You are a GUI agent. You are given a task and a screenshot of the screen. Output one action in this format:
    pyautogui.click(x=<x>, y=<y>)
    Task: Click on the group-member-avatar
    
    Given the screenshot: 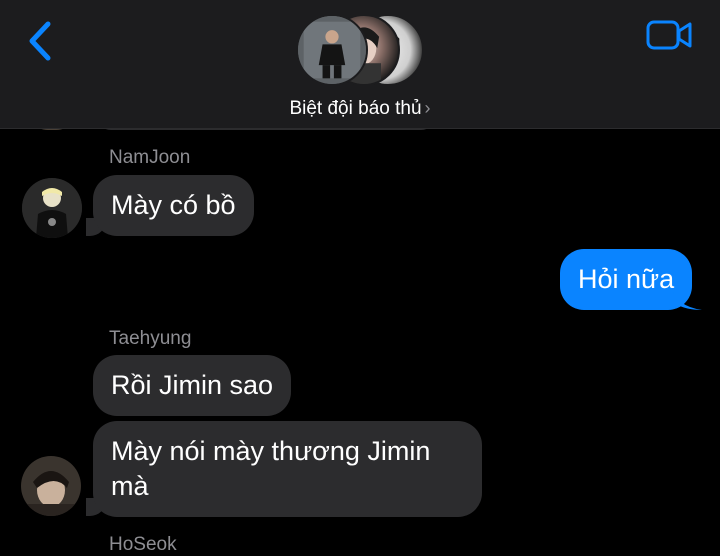 What is the action you would take?
    pyautogui.click(x=332, y=50)
    